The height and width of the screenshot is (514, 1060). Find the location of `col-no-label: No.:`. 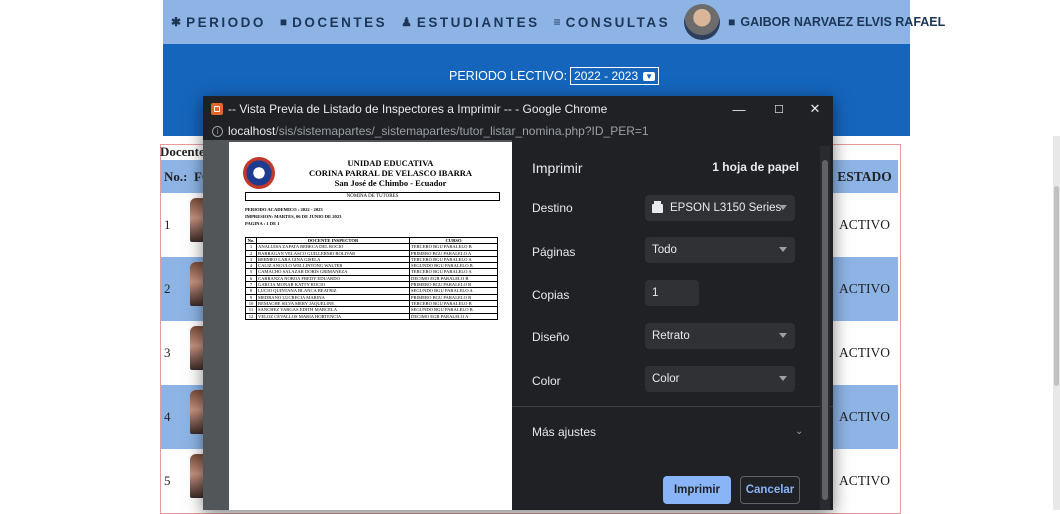

col-no-label: No.: is located at coordinates (176, 176).